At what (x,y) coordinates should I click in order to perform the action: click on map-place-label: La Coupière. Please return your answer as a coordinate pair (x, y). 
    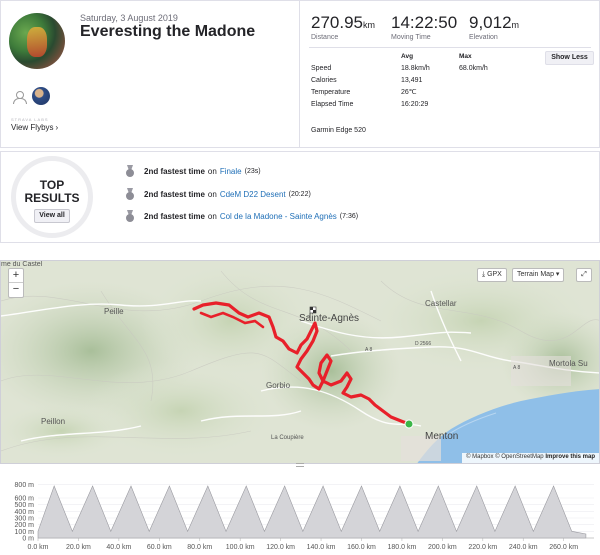
    Looking at the image, I should click on (287, 438).